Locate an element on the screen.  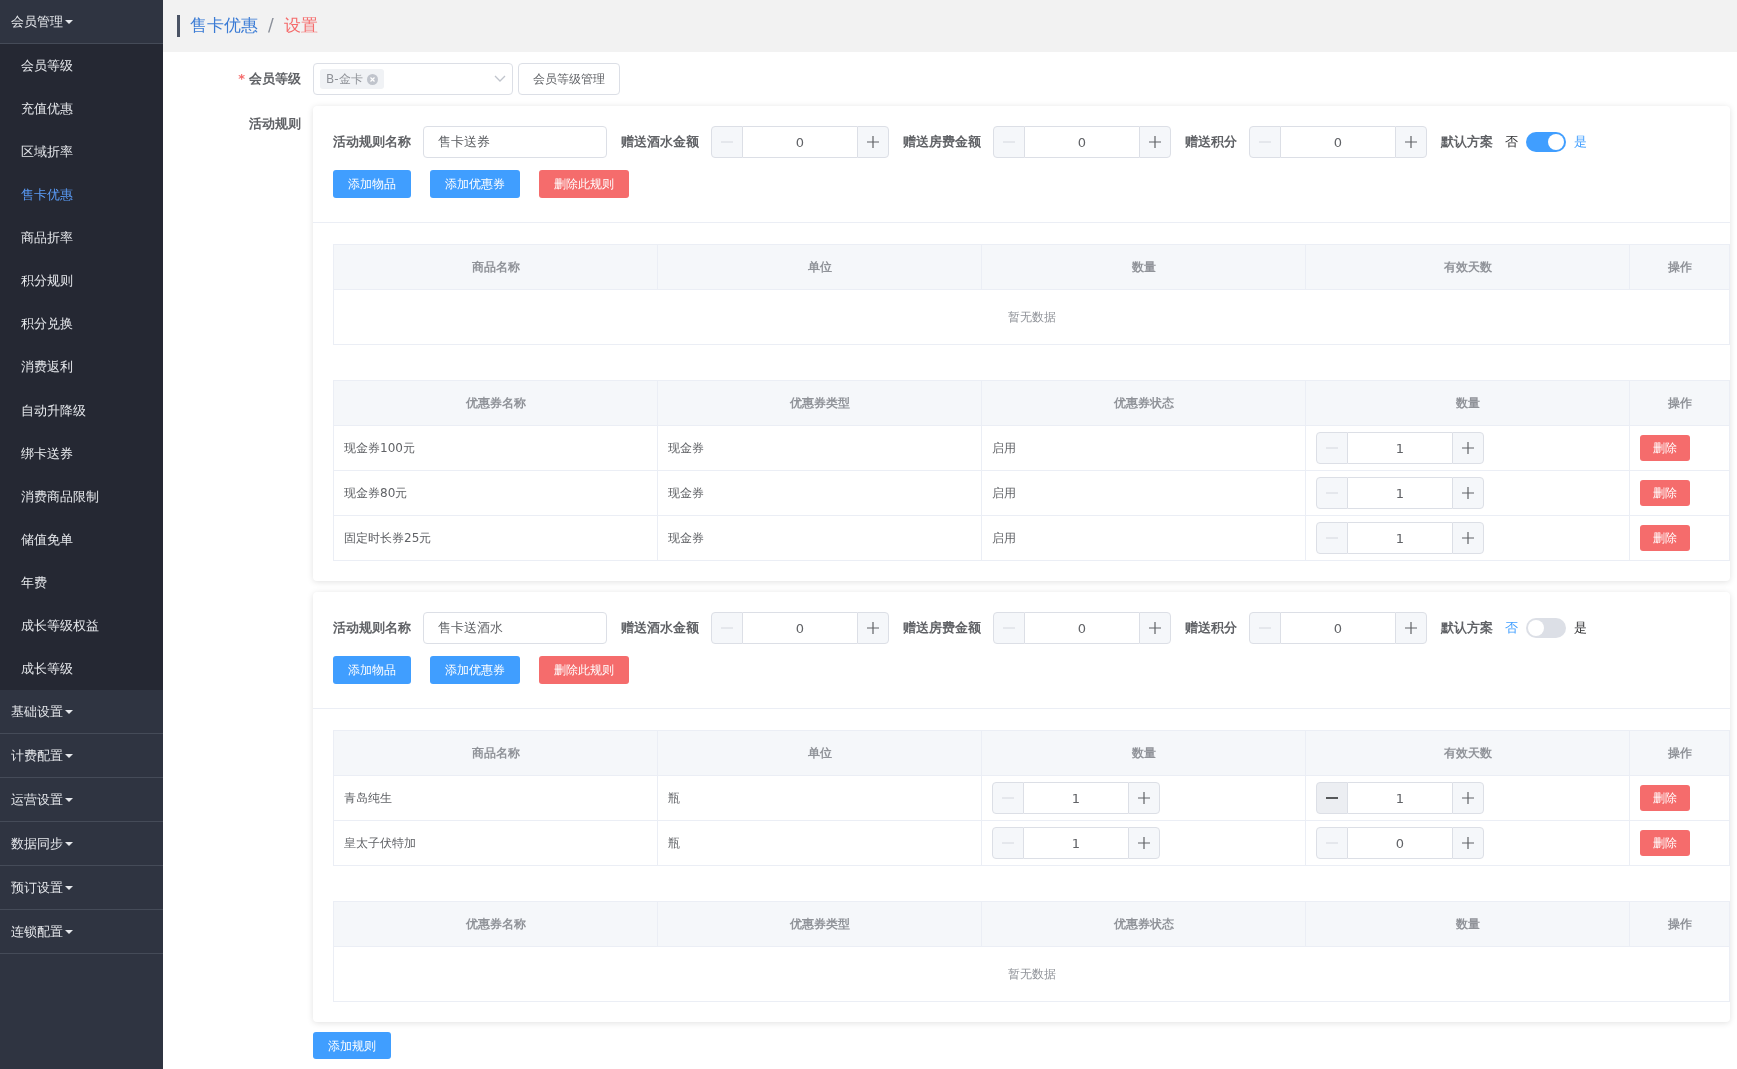
column-header: 优惠券类型 is located at coordinates (819, 403).